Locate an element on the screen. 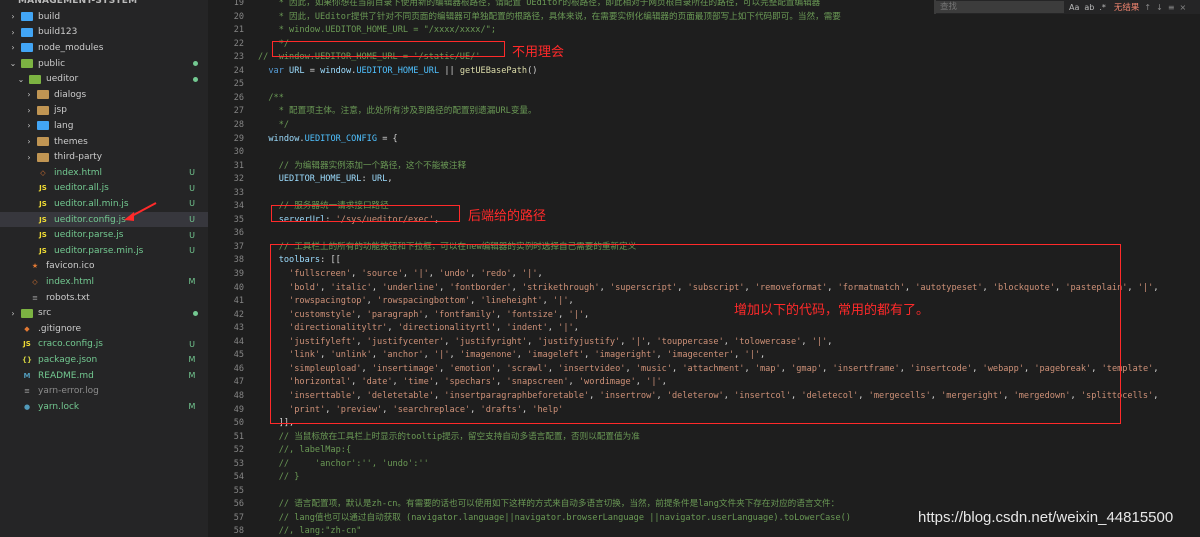  file-tree-item: JS ueditor.config.js U is located at coordinates (104, 219).